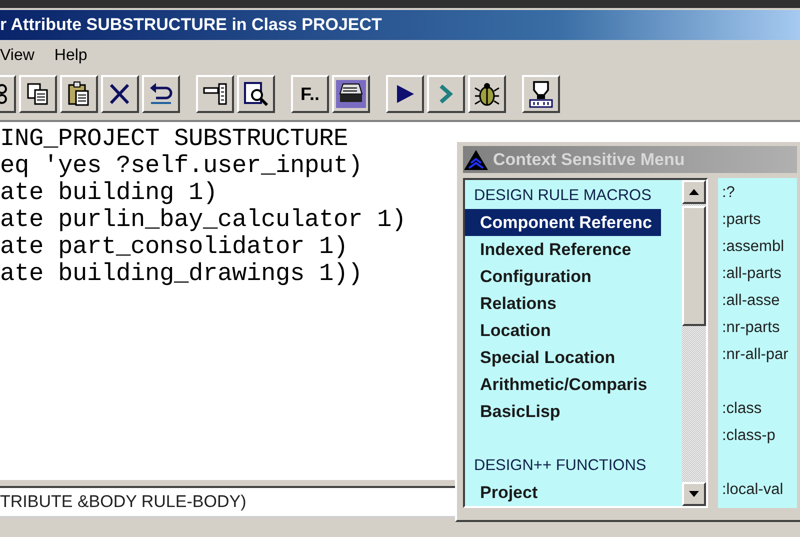 Image resolution: width=800 pixels, height=537 pixels. Describe the element at coordinates (446, 94) in the screenshot. I see `chevron-icon` at that location.